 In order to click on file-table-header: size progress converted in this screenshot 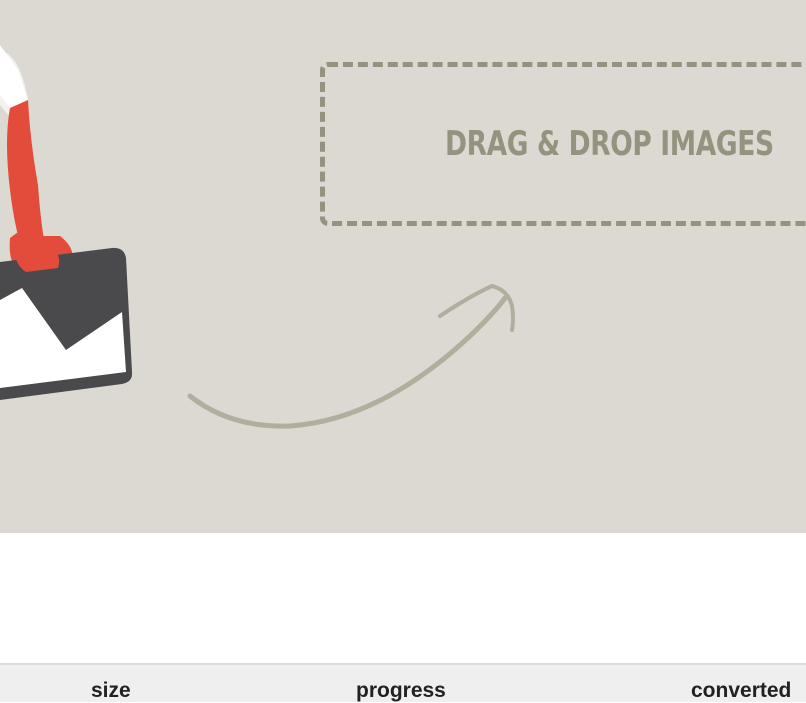, I will do `click(403, 682)`.